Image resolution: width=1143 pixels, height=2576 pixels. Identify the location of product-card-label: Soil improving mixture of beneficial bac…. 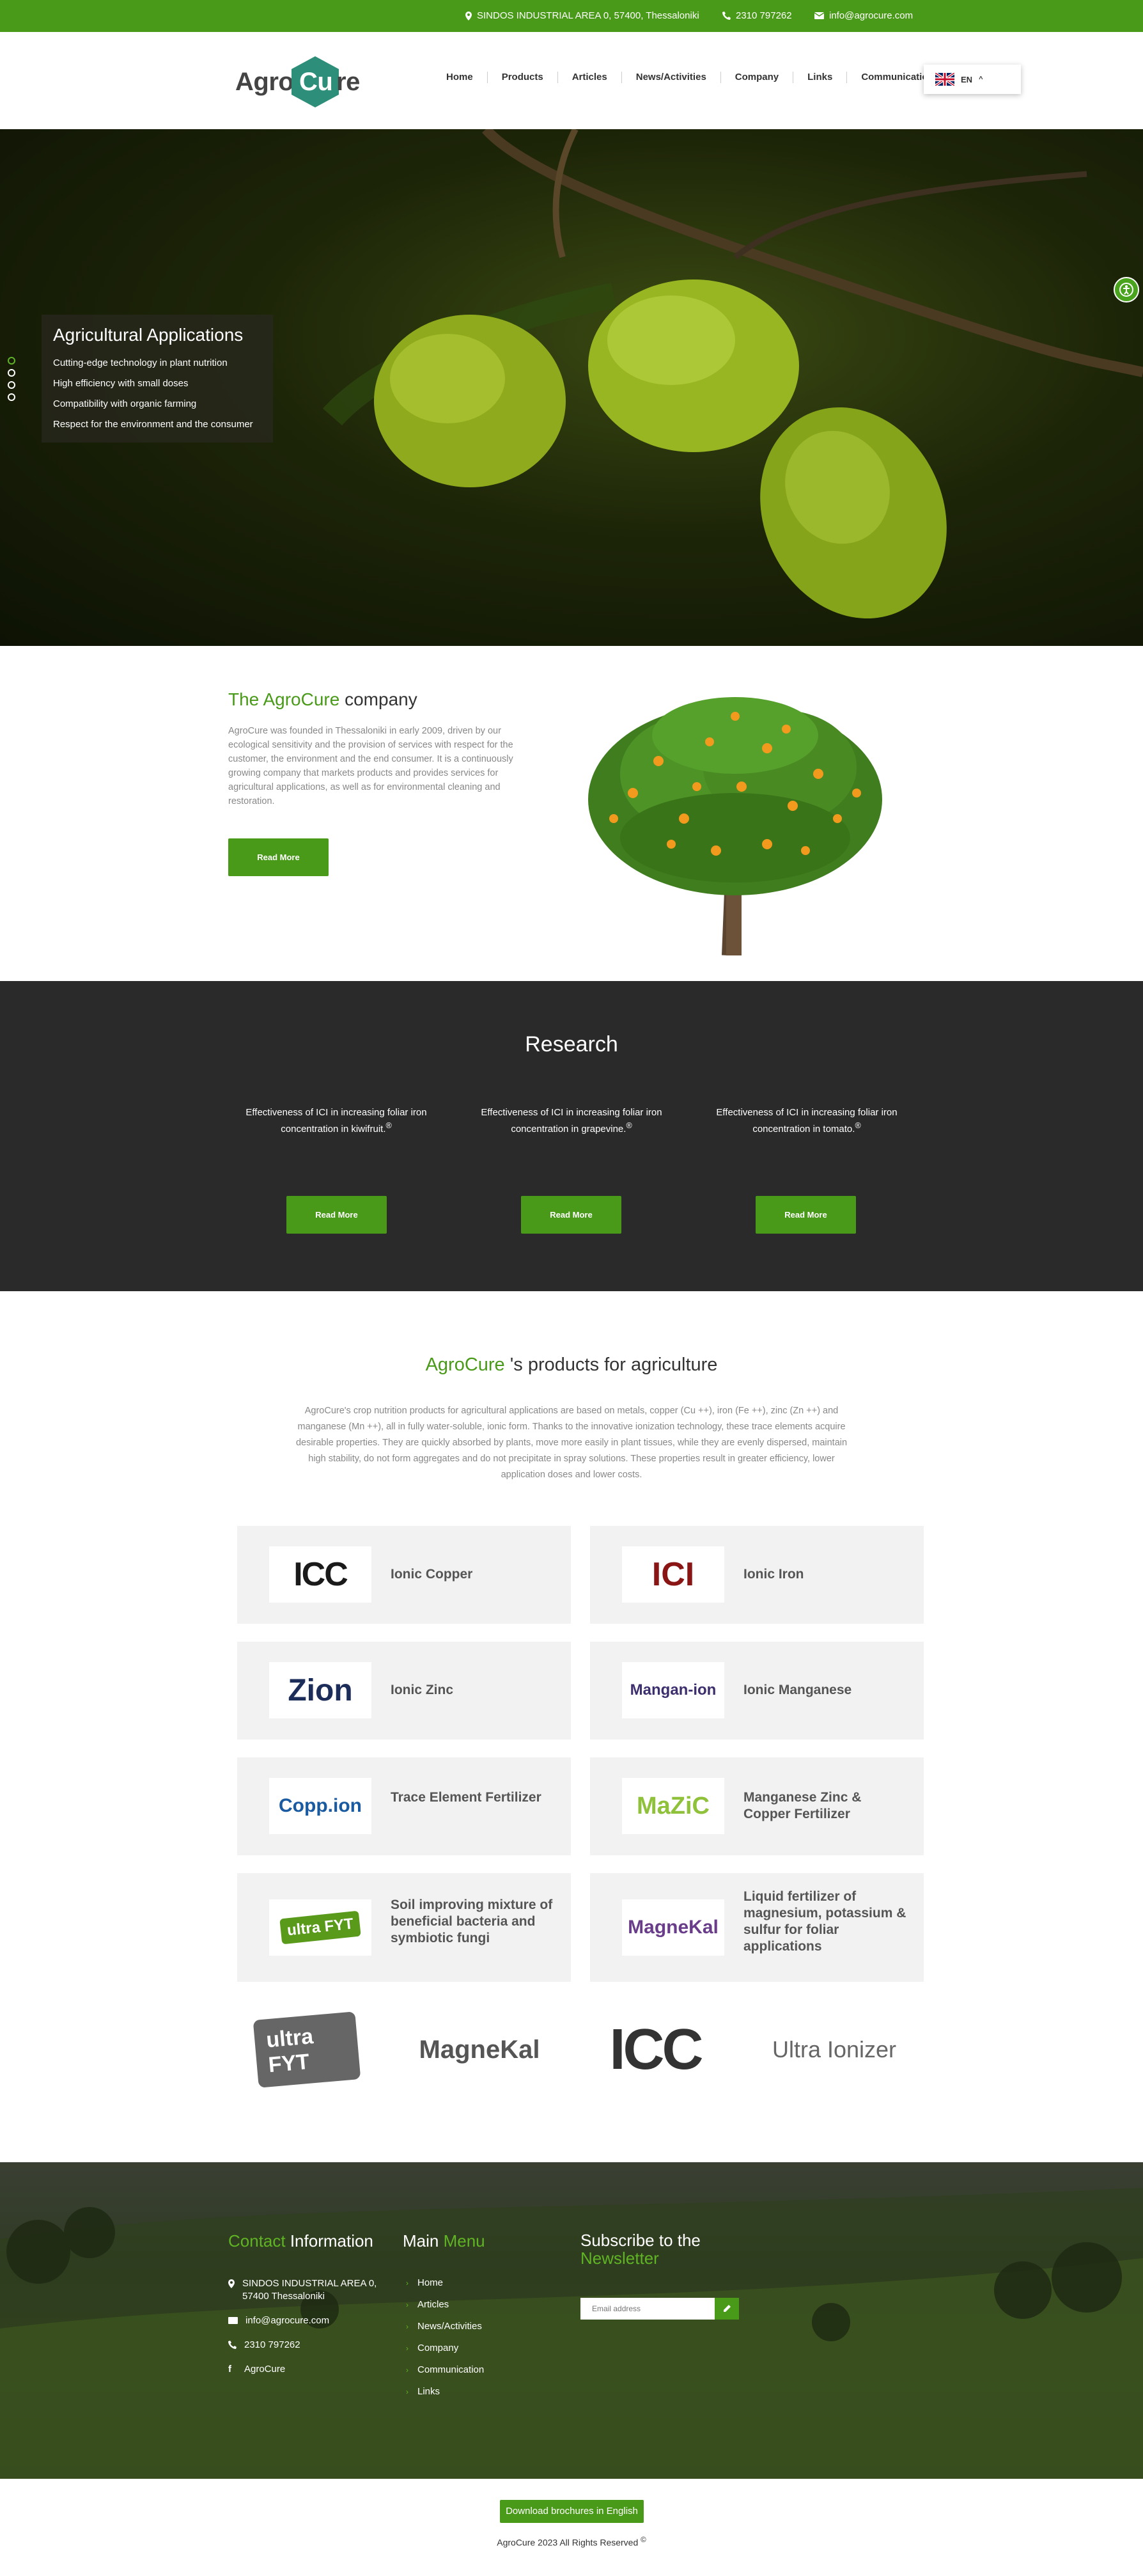
(472, 1921).